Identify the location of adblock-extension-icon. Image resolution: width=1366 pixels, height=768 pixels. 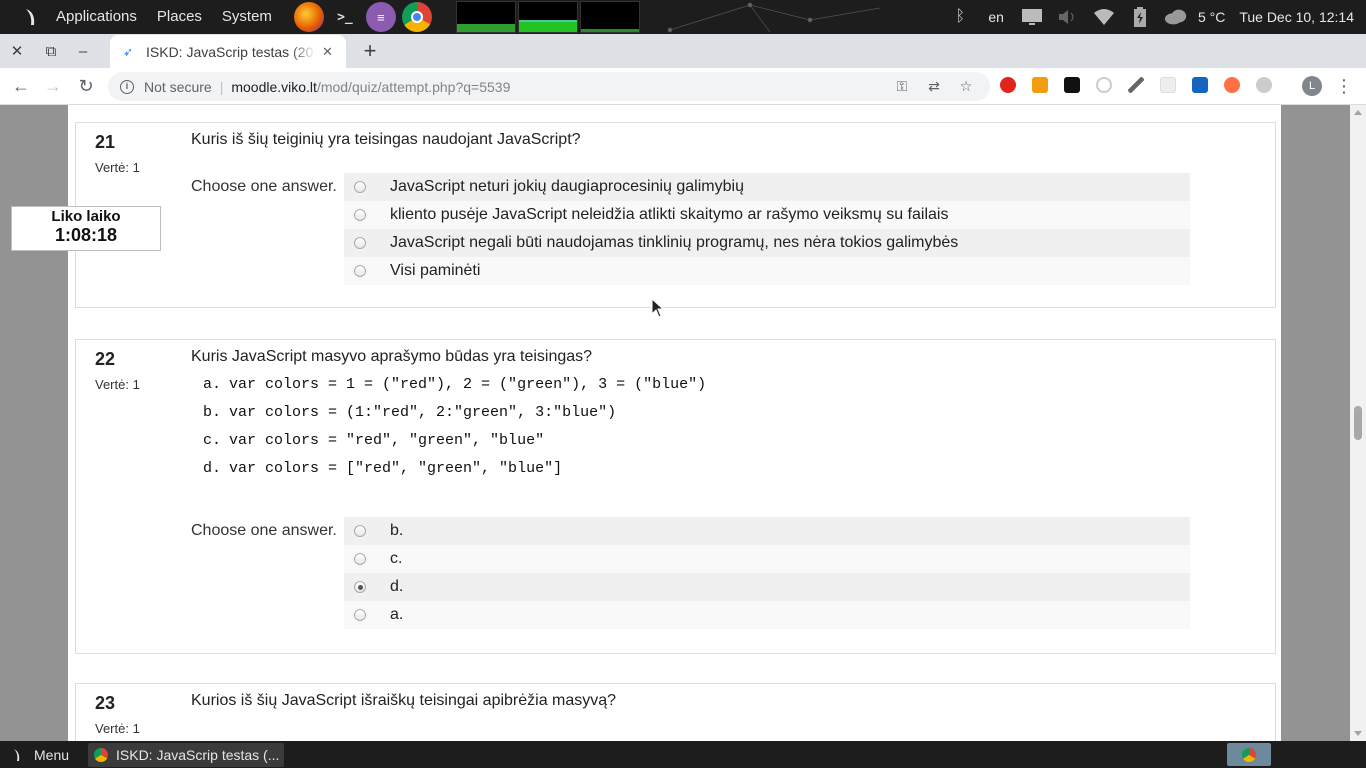
(1008, 85).